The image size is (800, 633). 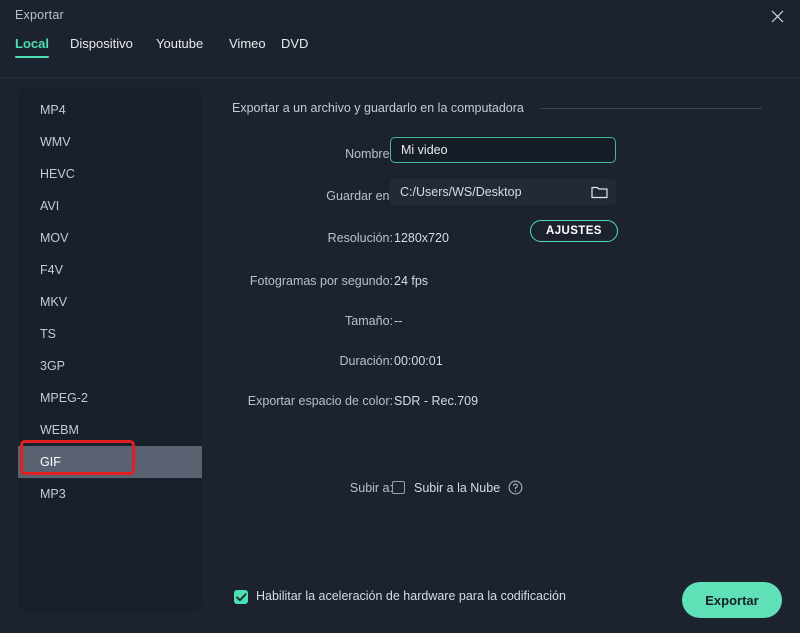 I want to click on path-label: Guardar en:, so click(x=359, y=196).